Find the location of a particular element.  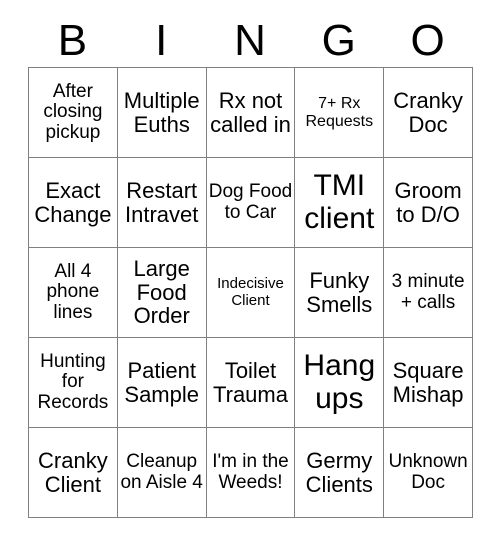

bingo-cell-label: After closing pickup is located at coordinates (73, 111).